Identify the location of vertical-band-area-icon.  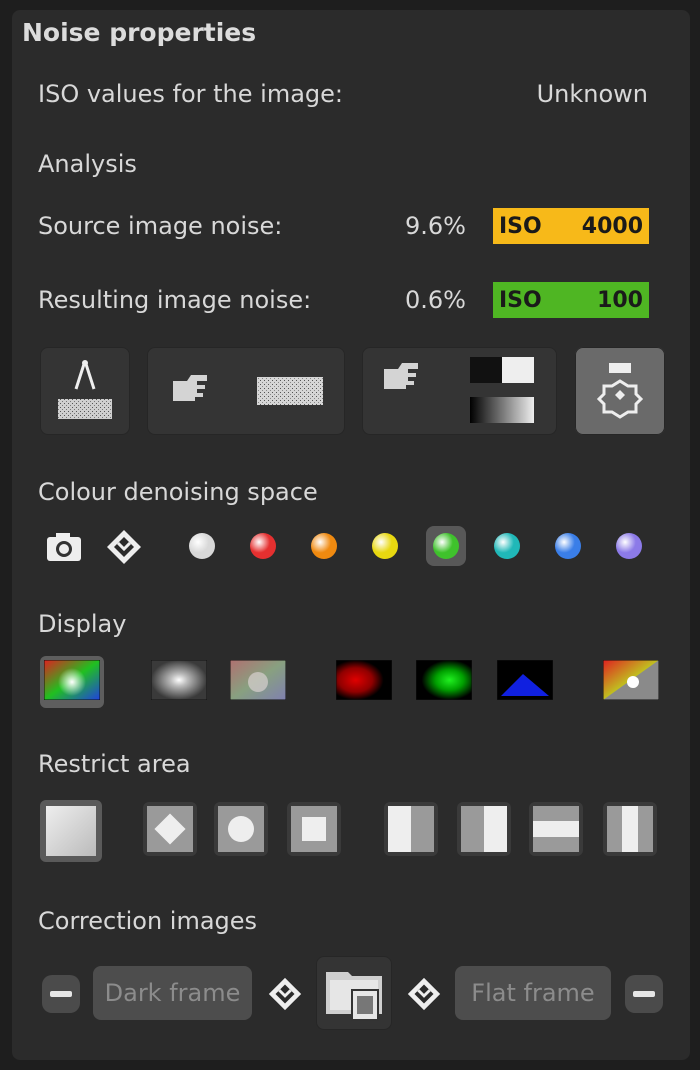
(630, 829).